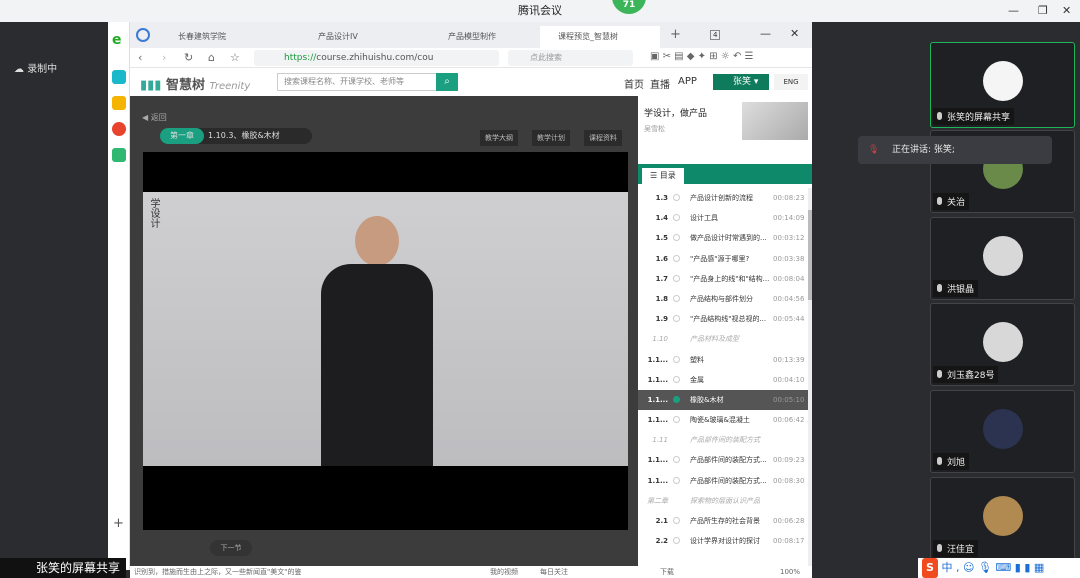 This screenshot has width=1080, height=578. I want to click on lesson-row: 2.2 设计学界对设计的探讨 00:08:17, so click(723, 541).